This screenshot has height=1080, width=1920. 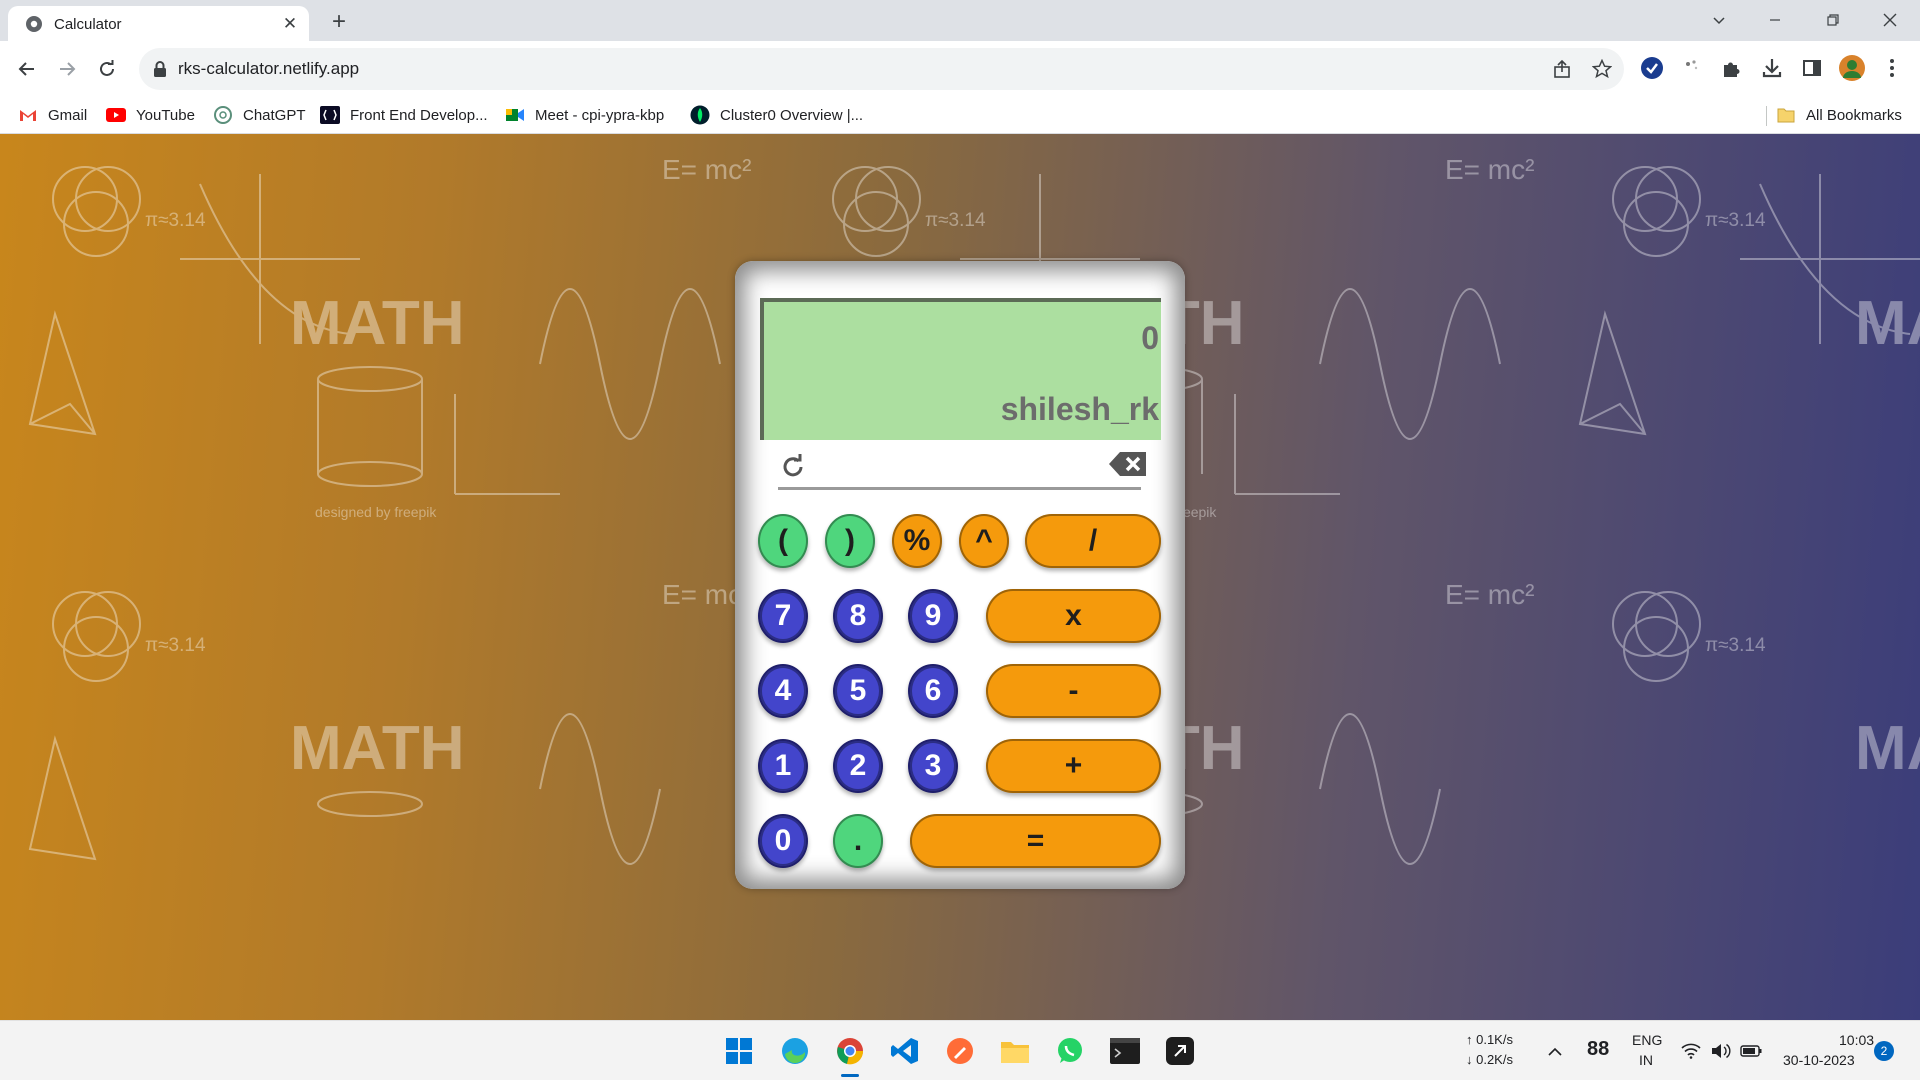 What do you see at coordinates (67, 69) in the screenshot?
I see `forward-arrow-icon` at bounding box center [67, 69].